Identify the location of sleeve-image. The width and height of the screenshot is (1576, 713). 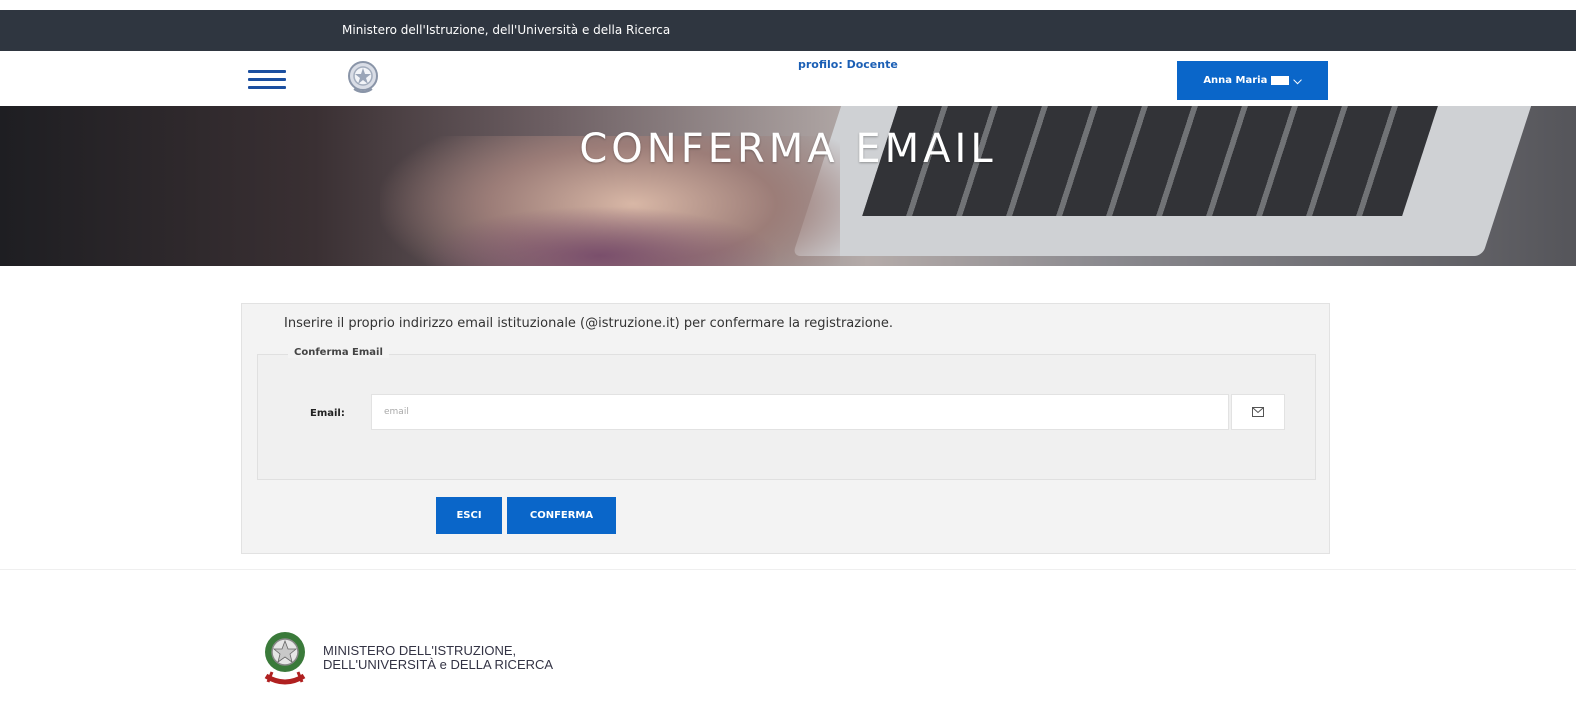
(600, 236).